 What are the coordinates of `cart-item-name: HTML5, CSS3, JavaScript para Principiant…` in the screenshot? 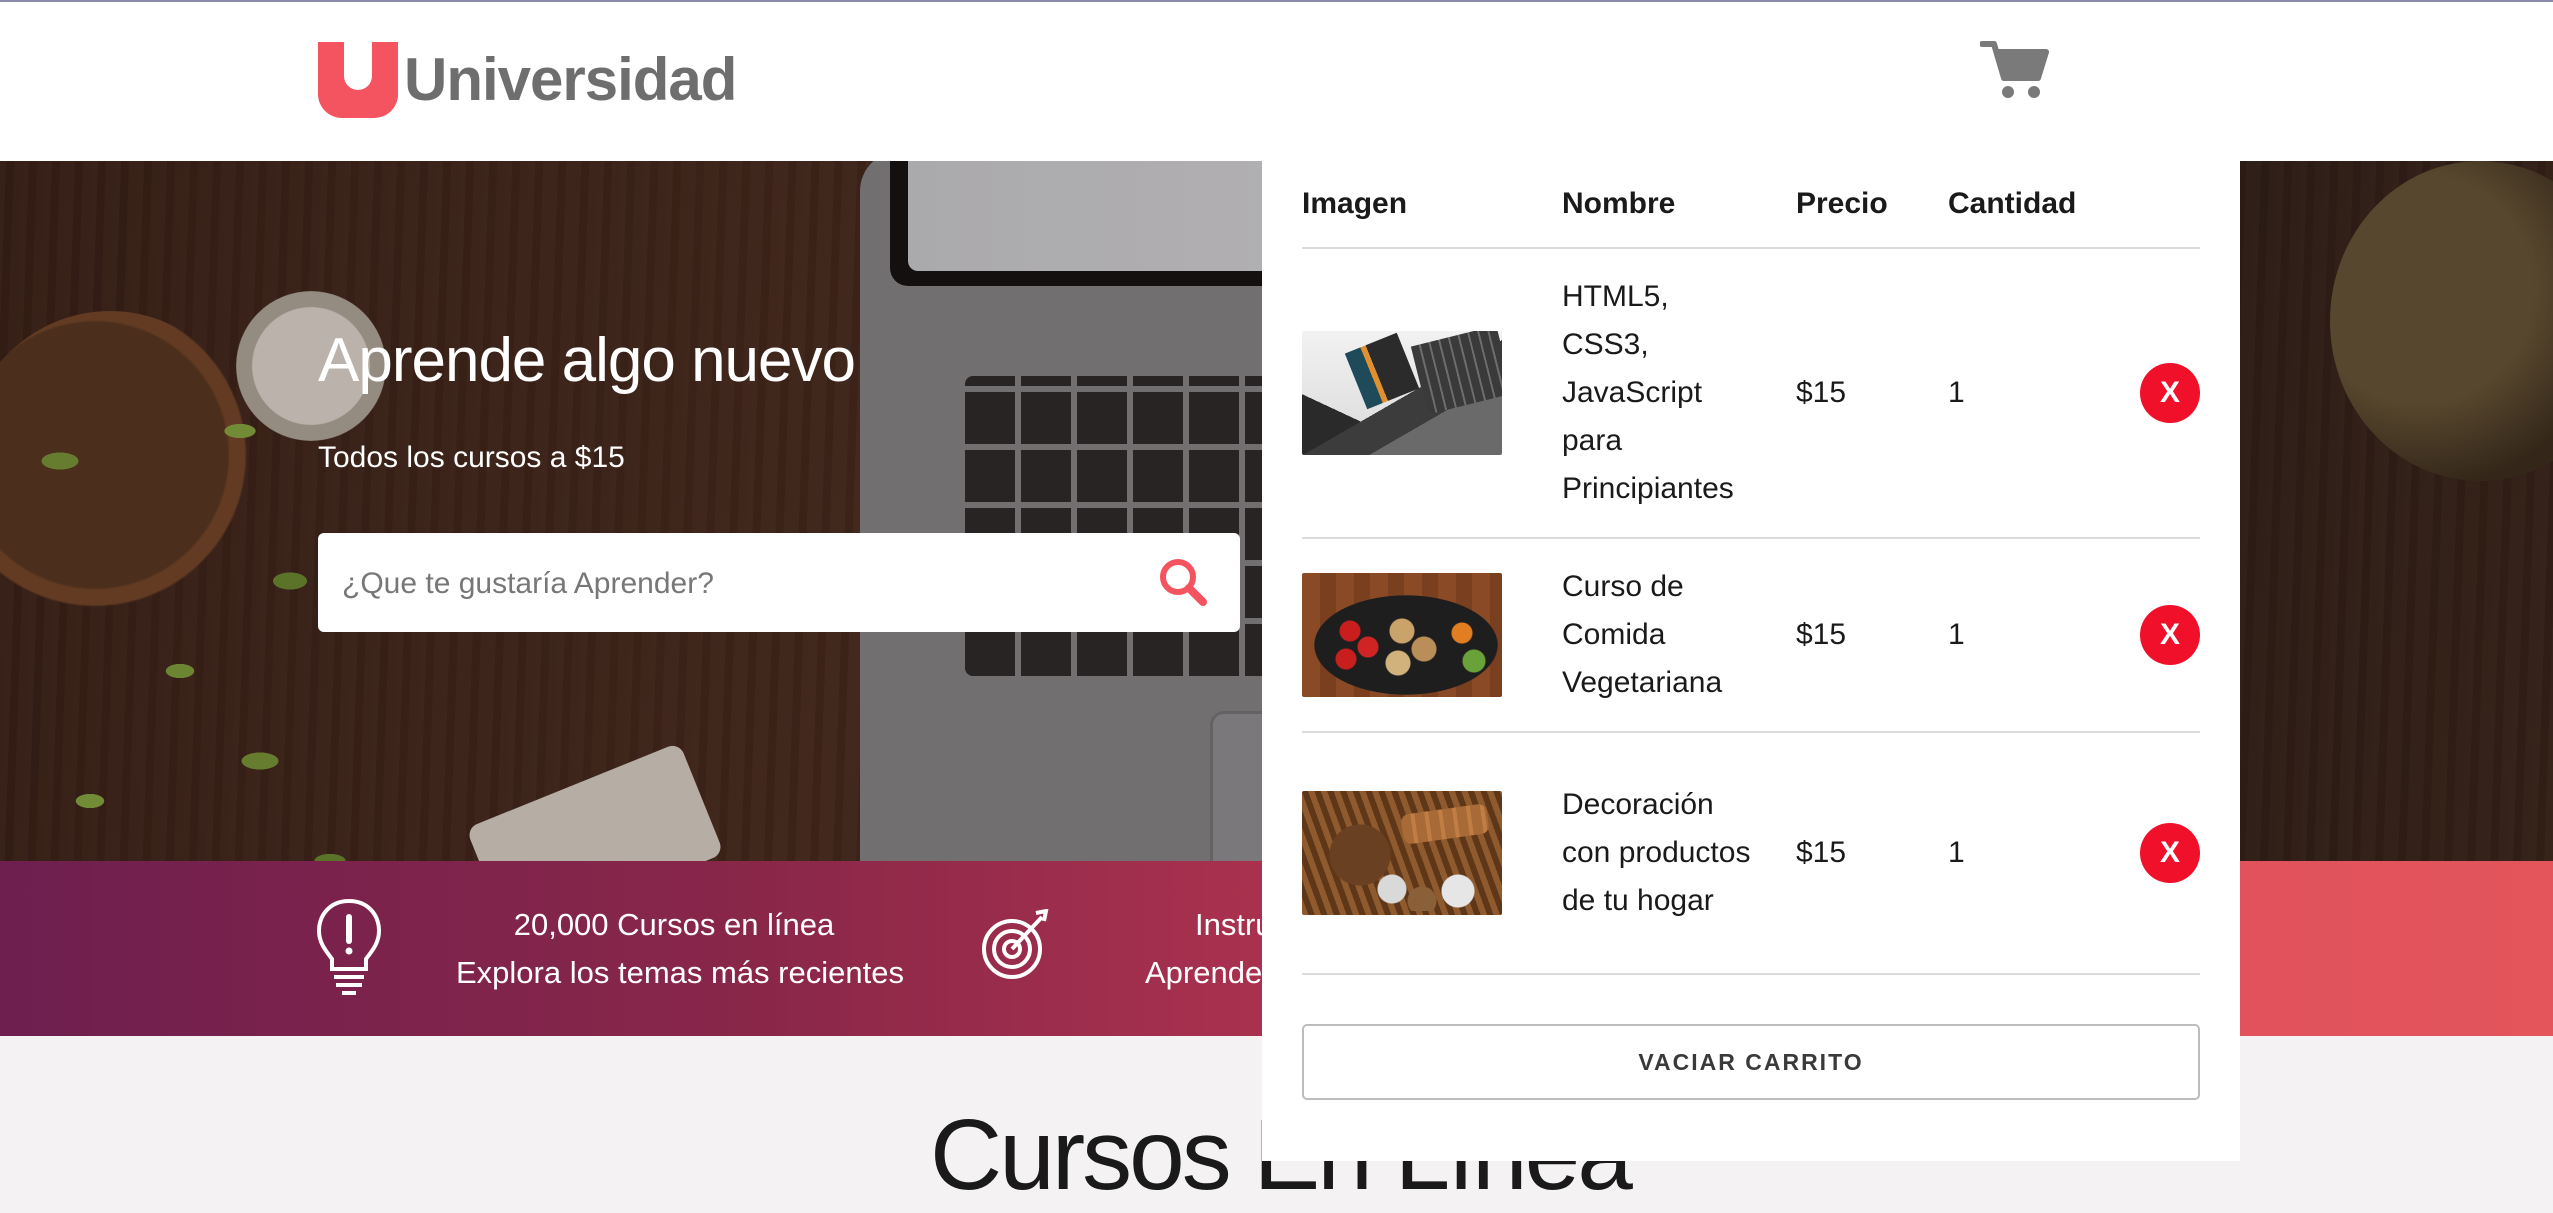 It's located at (1648, 392).